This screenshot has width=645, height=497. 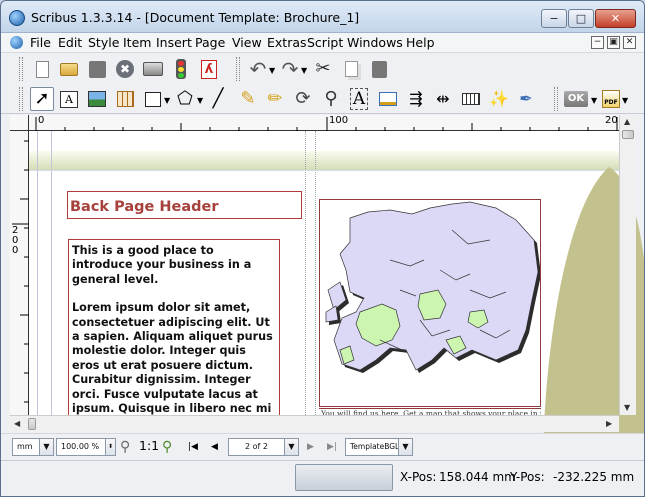 I want to click on scribus-app-icon, so click(x=17, y=18).